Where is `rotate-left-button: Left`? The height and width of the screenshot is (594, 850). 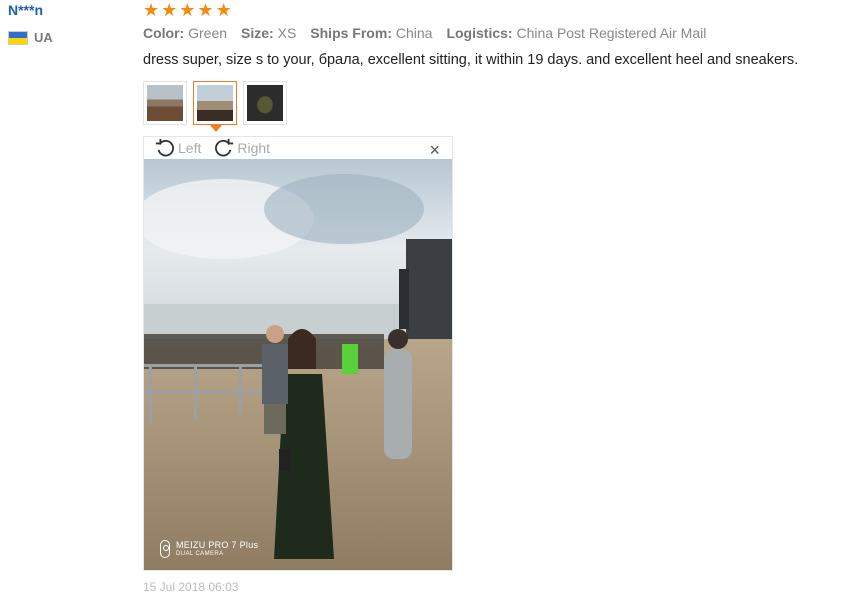 rotate-left-button: Left is located at coordinates (177, 148).